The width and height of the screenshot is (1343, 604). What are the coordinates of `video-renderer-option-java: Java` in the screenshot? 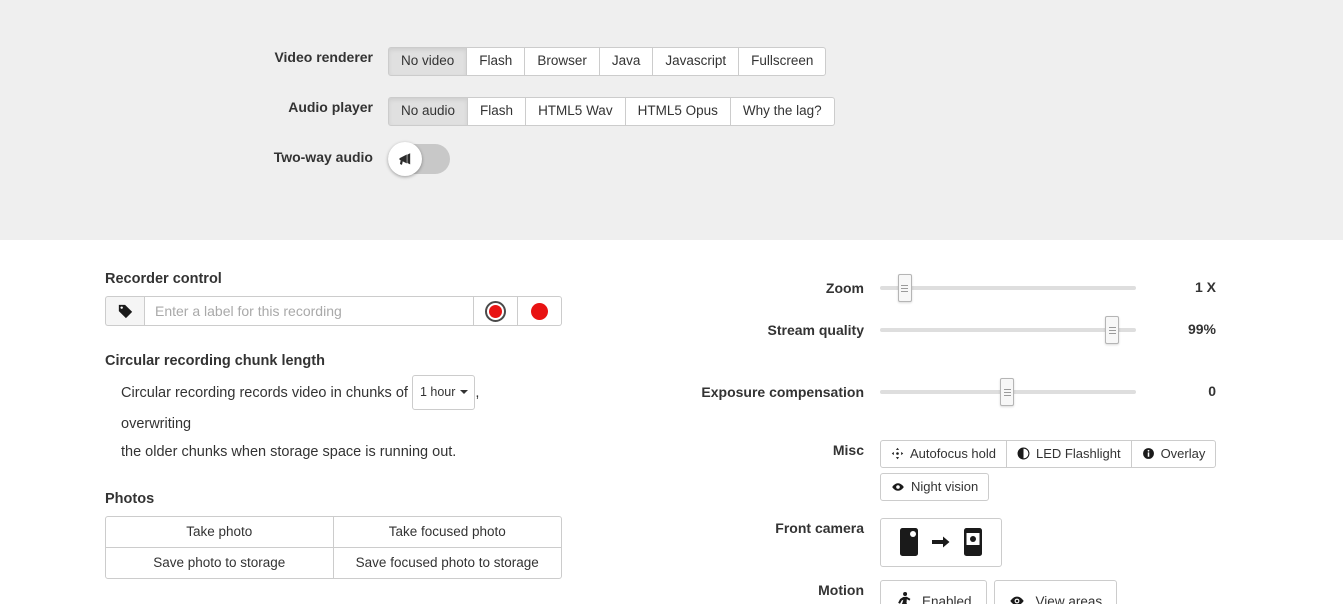 It's located at (626, 61).